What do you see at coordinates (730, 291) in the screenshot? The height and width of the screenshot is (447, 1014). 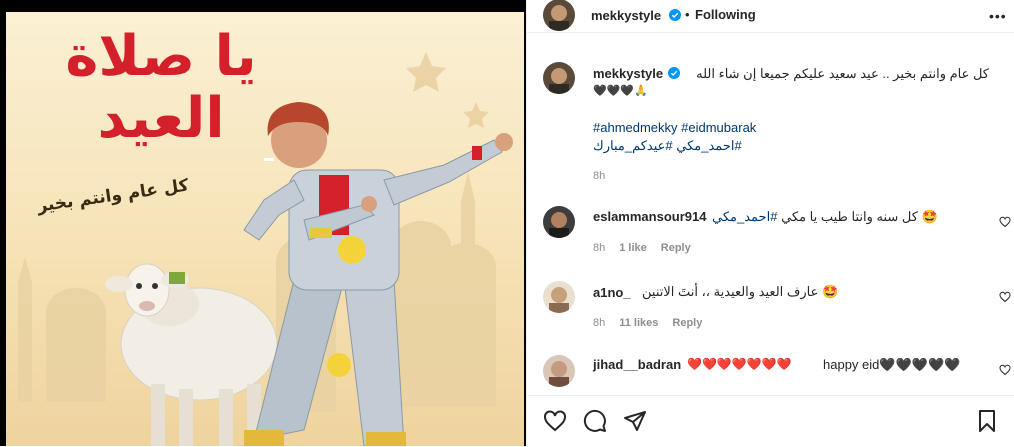 I see `comment-body: عارف العيد والعيدية ،، أنتَ الاتنين` at bounding box center [730, 291].